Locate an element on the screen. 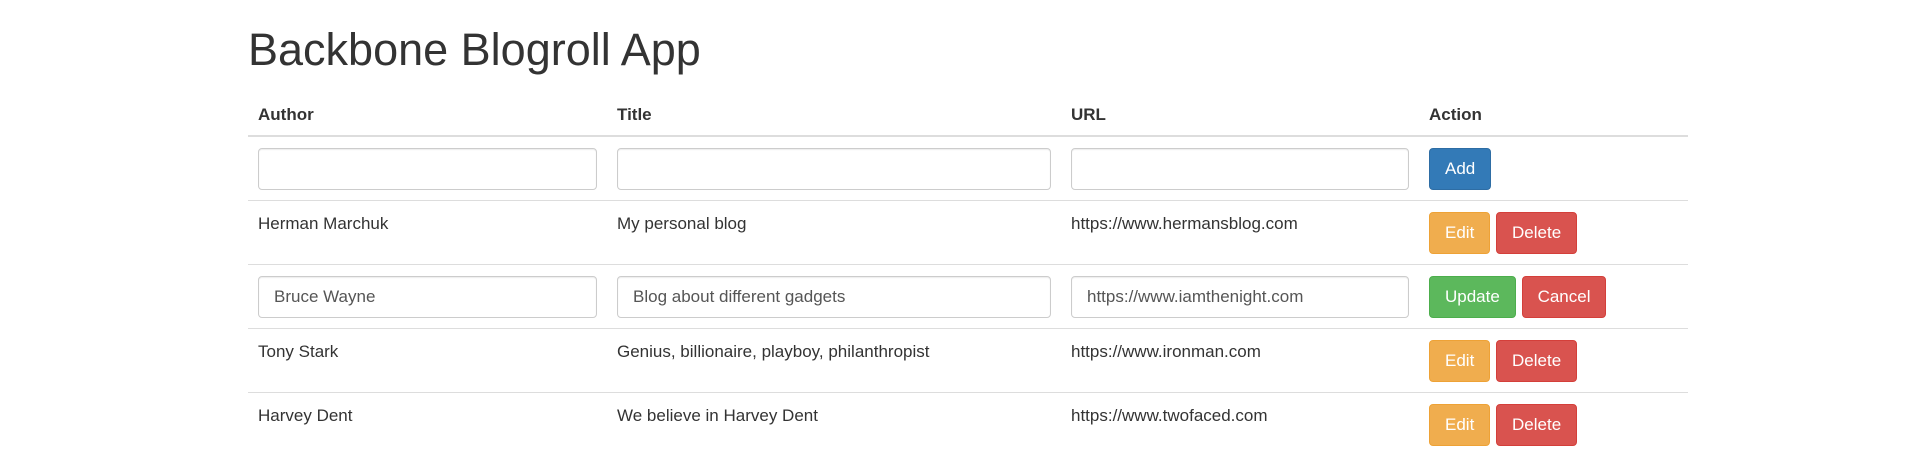 This screenshot has height=475, width=1920. update-button: Update is located at coordinates (1472, 296).